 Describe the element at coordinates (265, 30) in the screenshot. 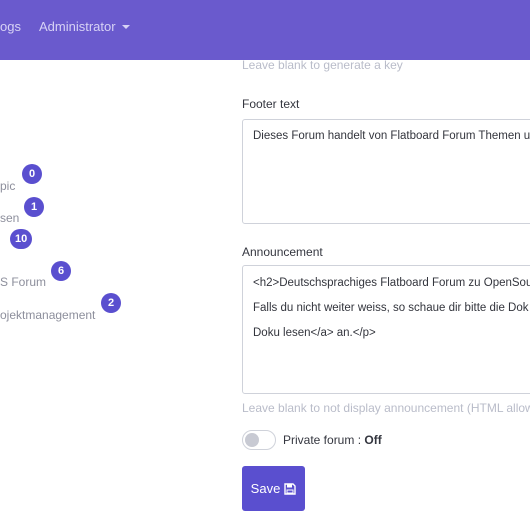

I see `top-navbar: ogs Administrator` at that location.